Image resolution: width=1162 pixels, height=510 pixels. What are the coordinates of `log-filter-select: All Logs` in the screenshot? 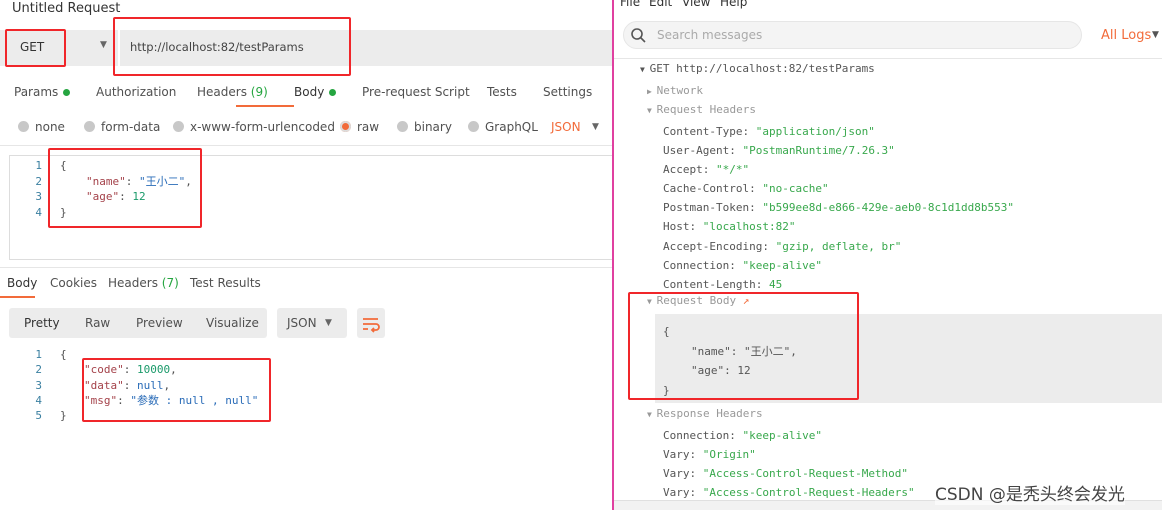 It's located at (1126, 35).